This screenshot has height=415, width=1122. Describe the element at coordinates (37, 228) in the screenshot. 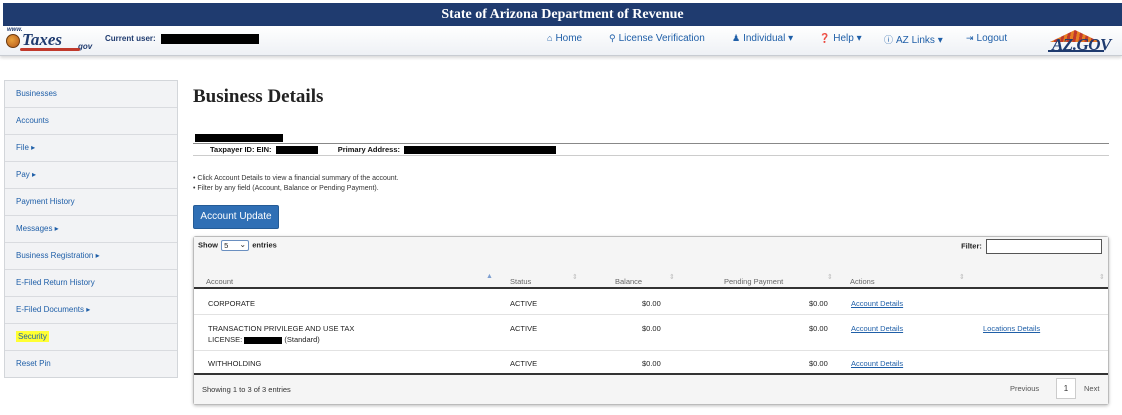

I see `sidebar-item-label: Messages ▸` at that location.